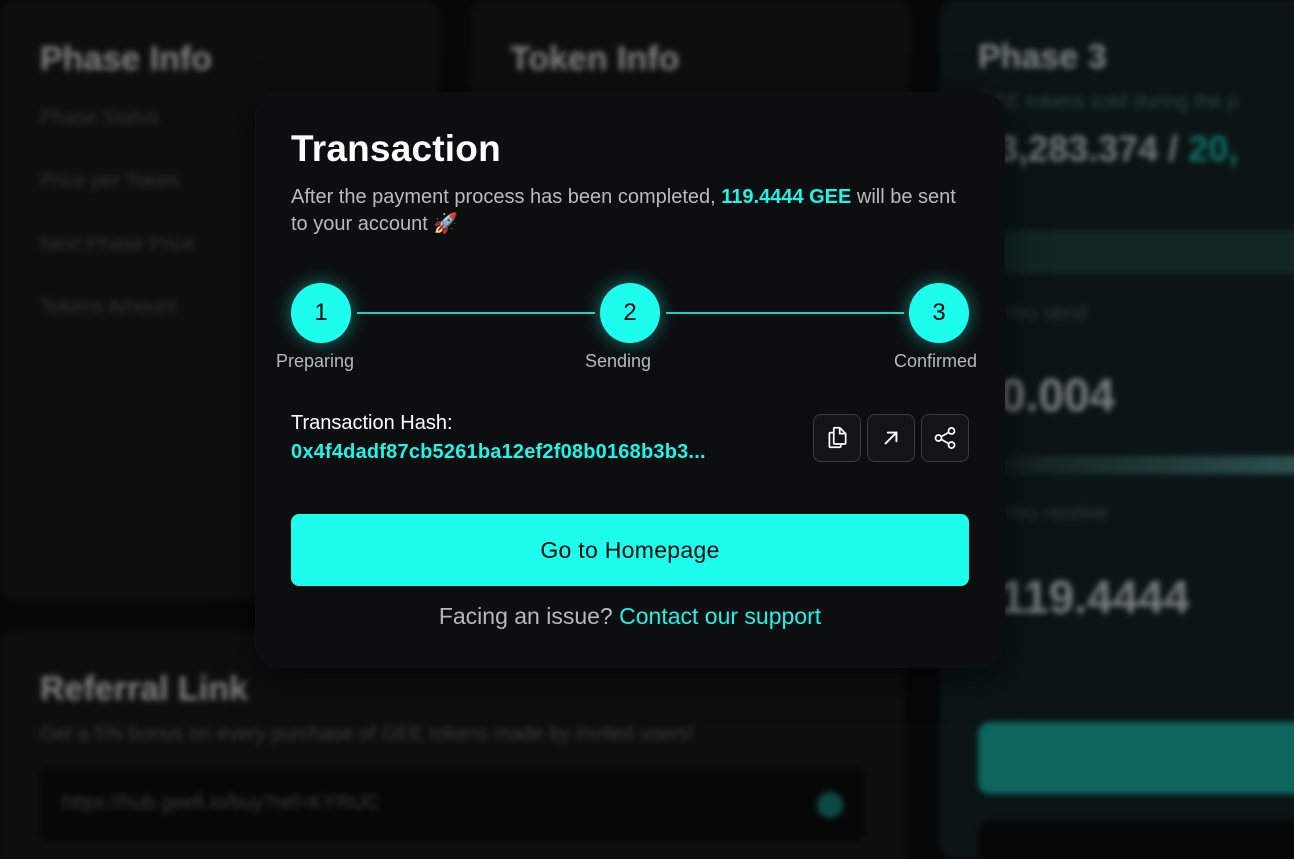 This screenshot has height=859, width=1294. I want to click on desc-amount: 119.4444 GEE, so click(786, 197).